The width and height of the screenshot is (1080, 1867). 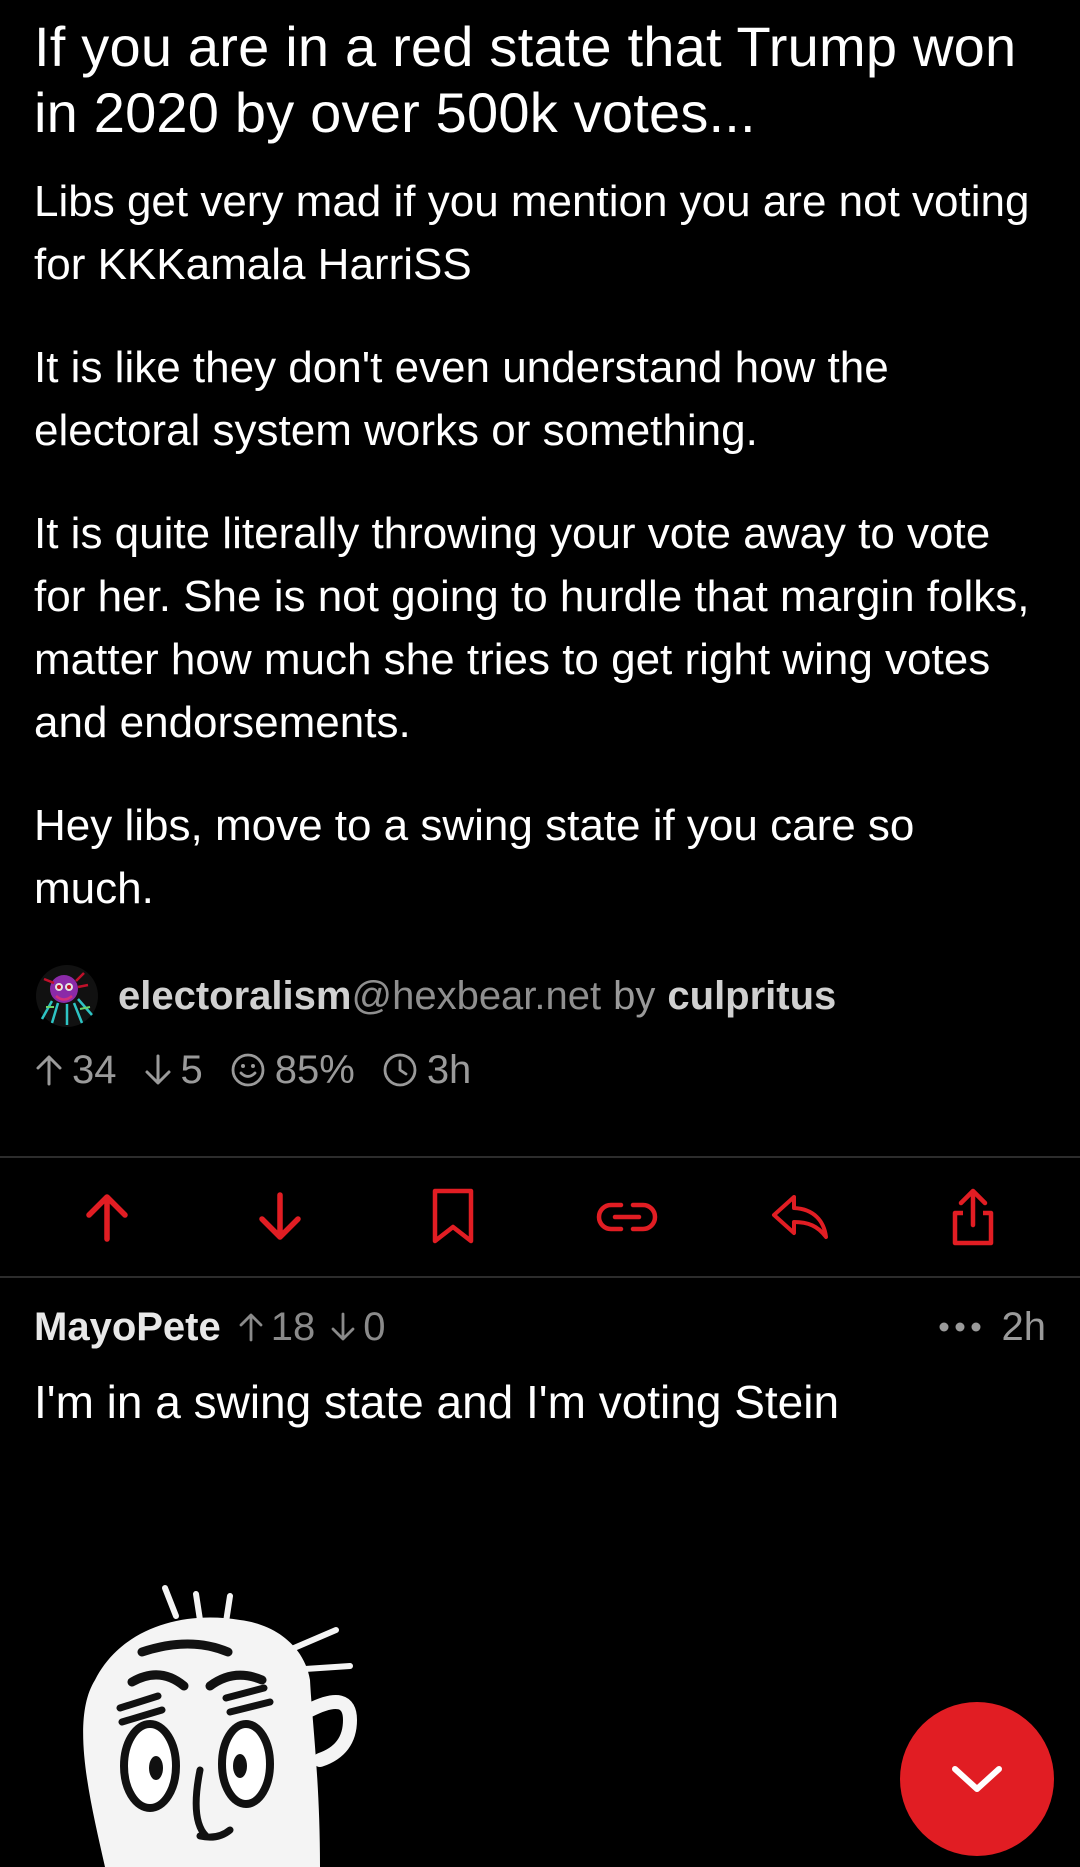 What do you see at coordinates (449, 1069) in the screenshot?
I see `age-value: 3h` at bounding box center [449, 1069].